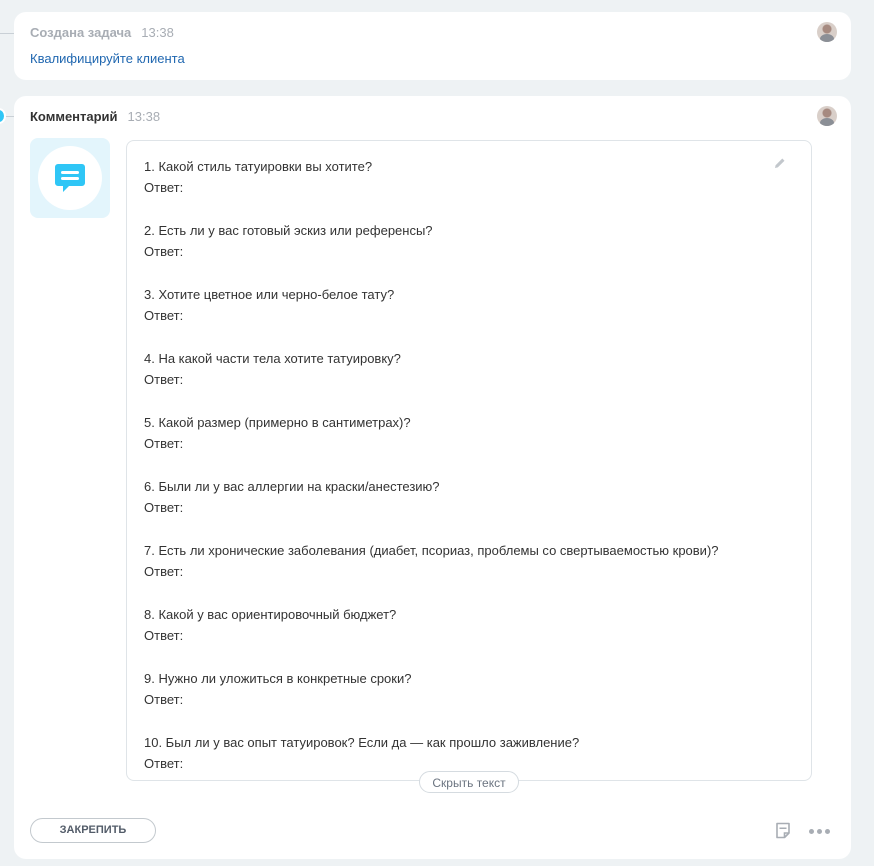 The height and width of the screenshot is (866, 874). What do you see at coordinates (270, 614) in the screenshot?
I see `question-text: 8. Какой у вас ориентировочный бюджет?` at bounding box center [270, 614].